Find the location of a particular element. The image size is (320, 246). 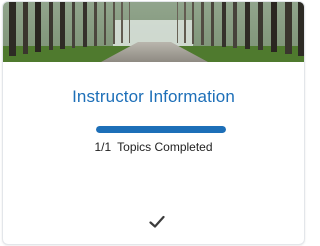

progress-bar-fill is located at coordinates (161, 129).